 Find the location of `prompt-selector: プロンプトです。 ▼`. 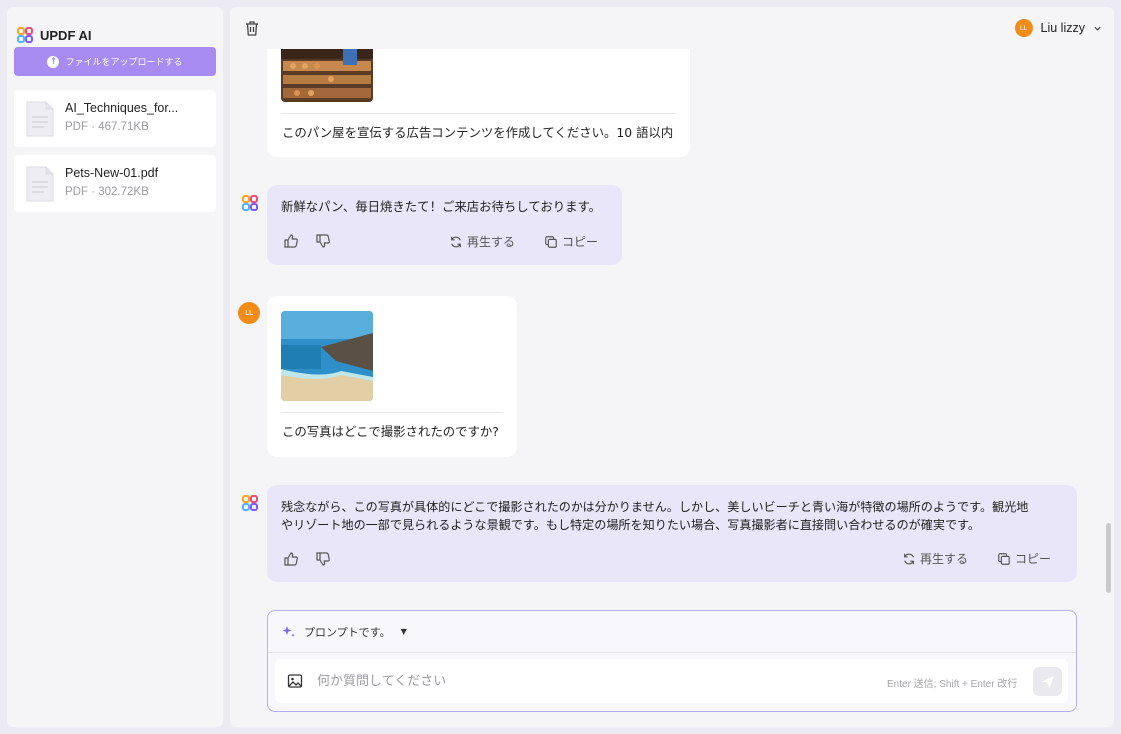

prompt-selector: プロンプトです。 ▼ is located at coordinates (672, 632).